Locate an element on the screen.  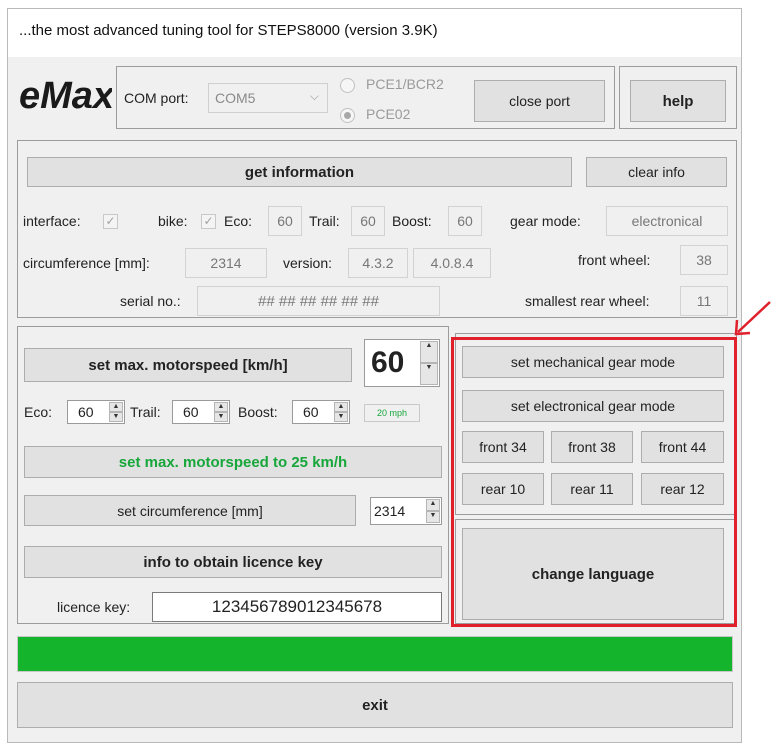
licence-key-input: 123456789012345678 is located at coordinates (297, 607).